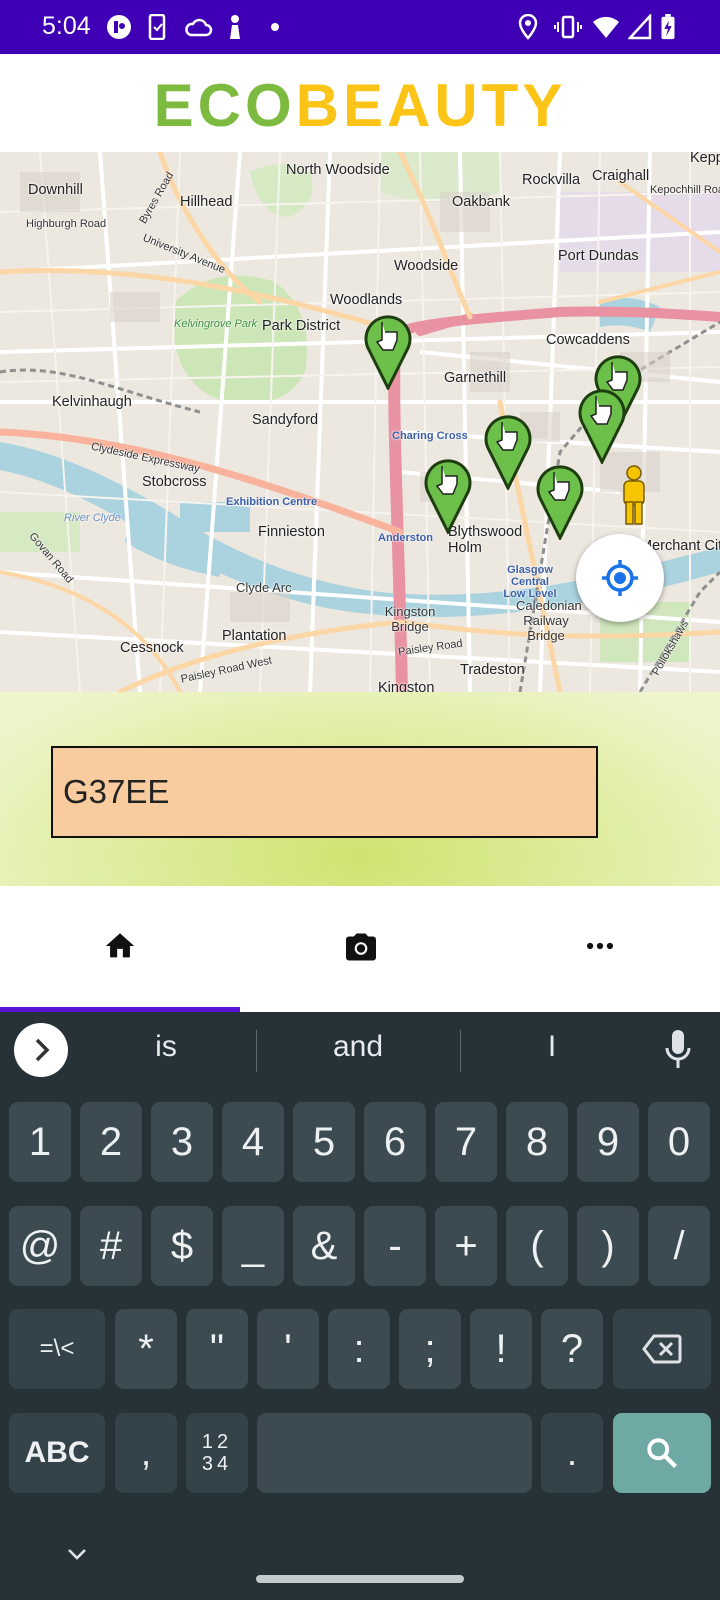 Image resolution: width=720 pixels, height=1600 pixels. What do you see at coordinates (430, 1349) in the screenshot?
I see `key: ;` at bounding box center [430, 1349].